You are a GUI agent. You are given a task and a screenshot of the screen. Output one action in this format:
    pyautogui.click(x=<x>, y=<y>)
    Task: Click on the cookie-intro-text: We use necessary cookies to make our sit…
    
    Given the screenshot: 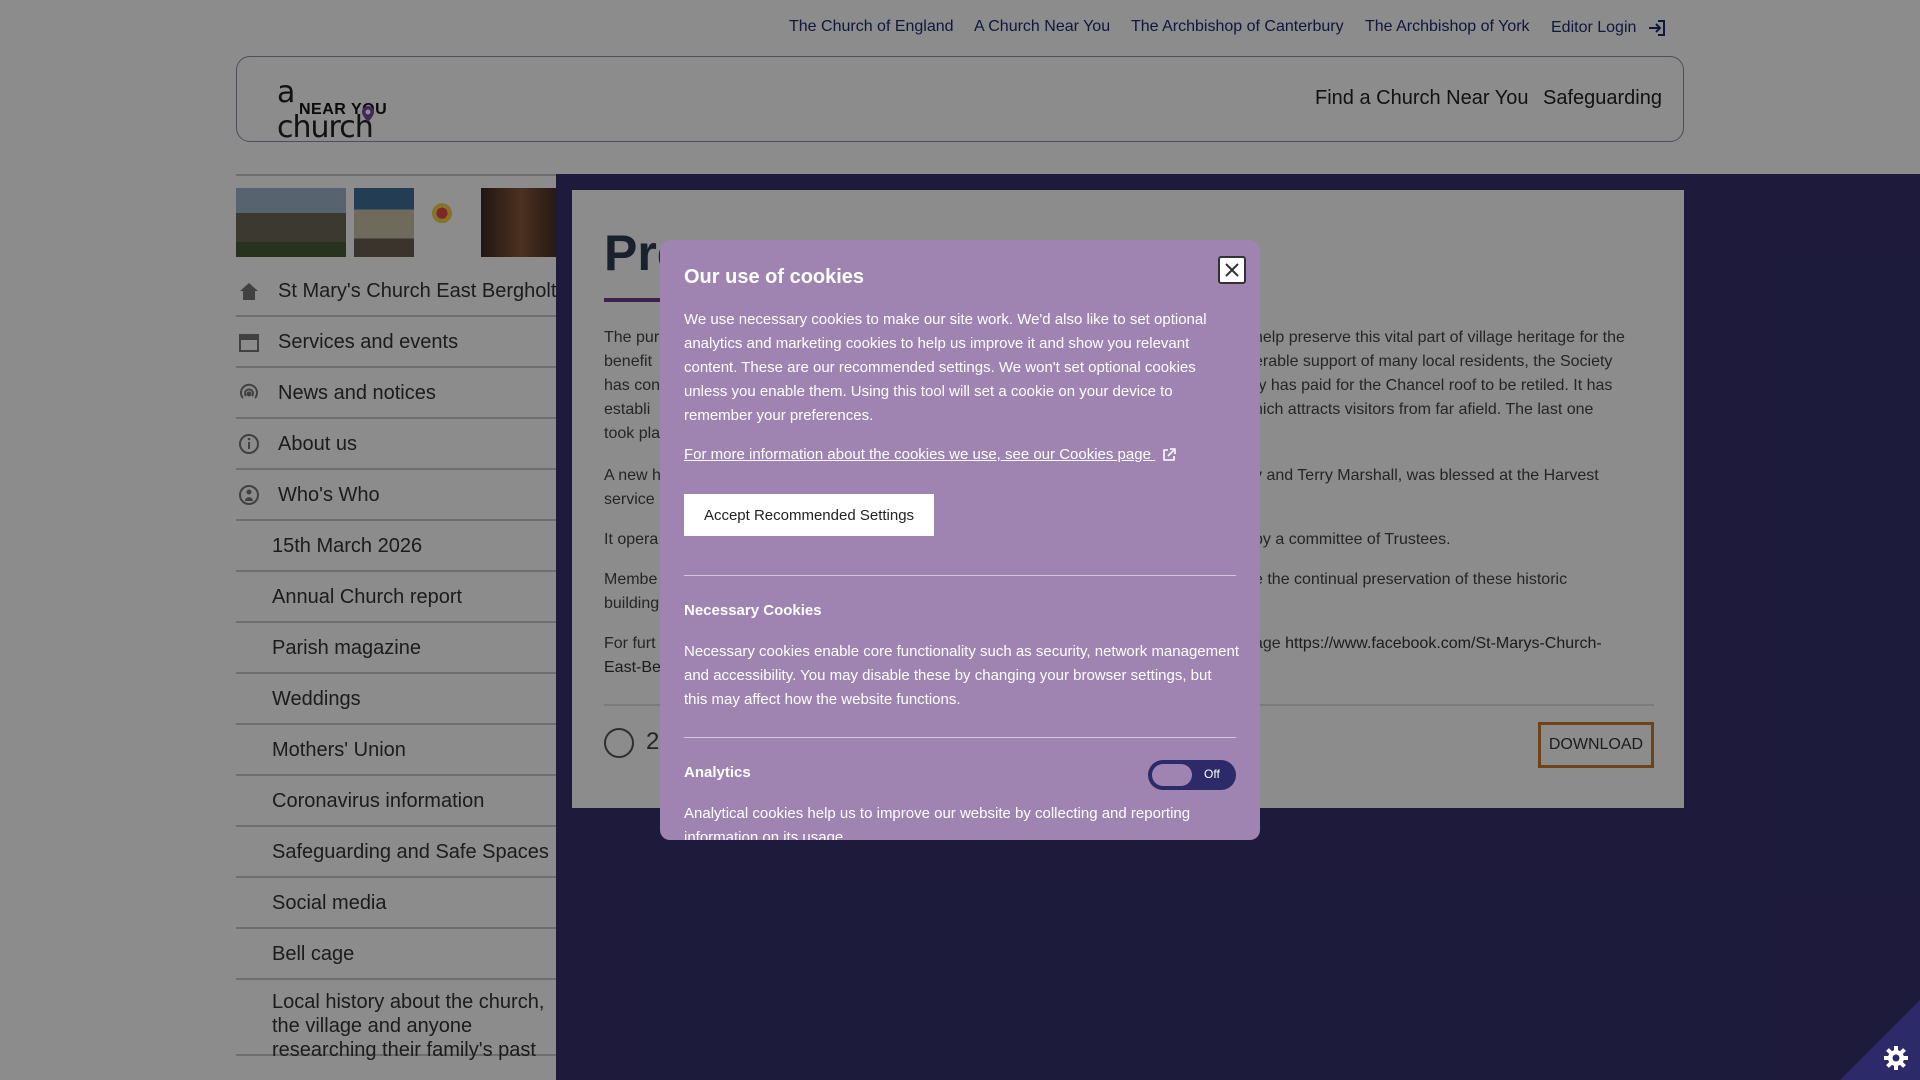 What is the action you would take?
    pyautogui.click(x=945, y=367)
    